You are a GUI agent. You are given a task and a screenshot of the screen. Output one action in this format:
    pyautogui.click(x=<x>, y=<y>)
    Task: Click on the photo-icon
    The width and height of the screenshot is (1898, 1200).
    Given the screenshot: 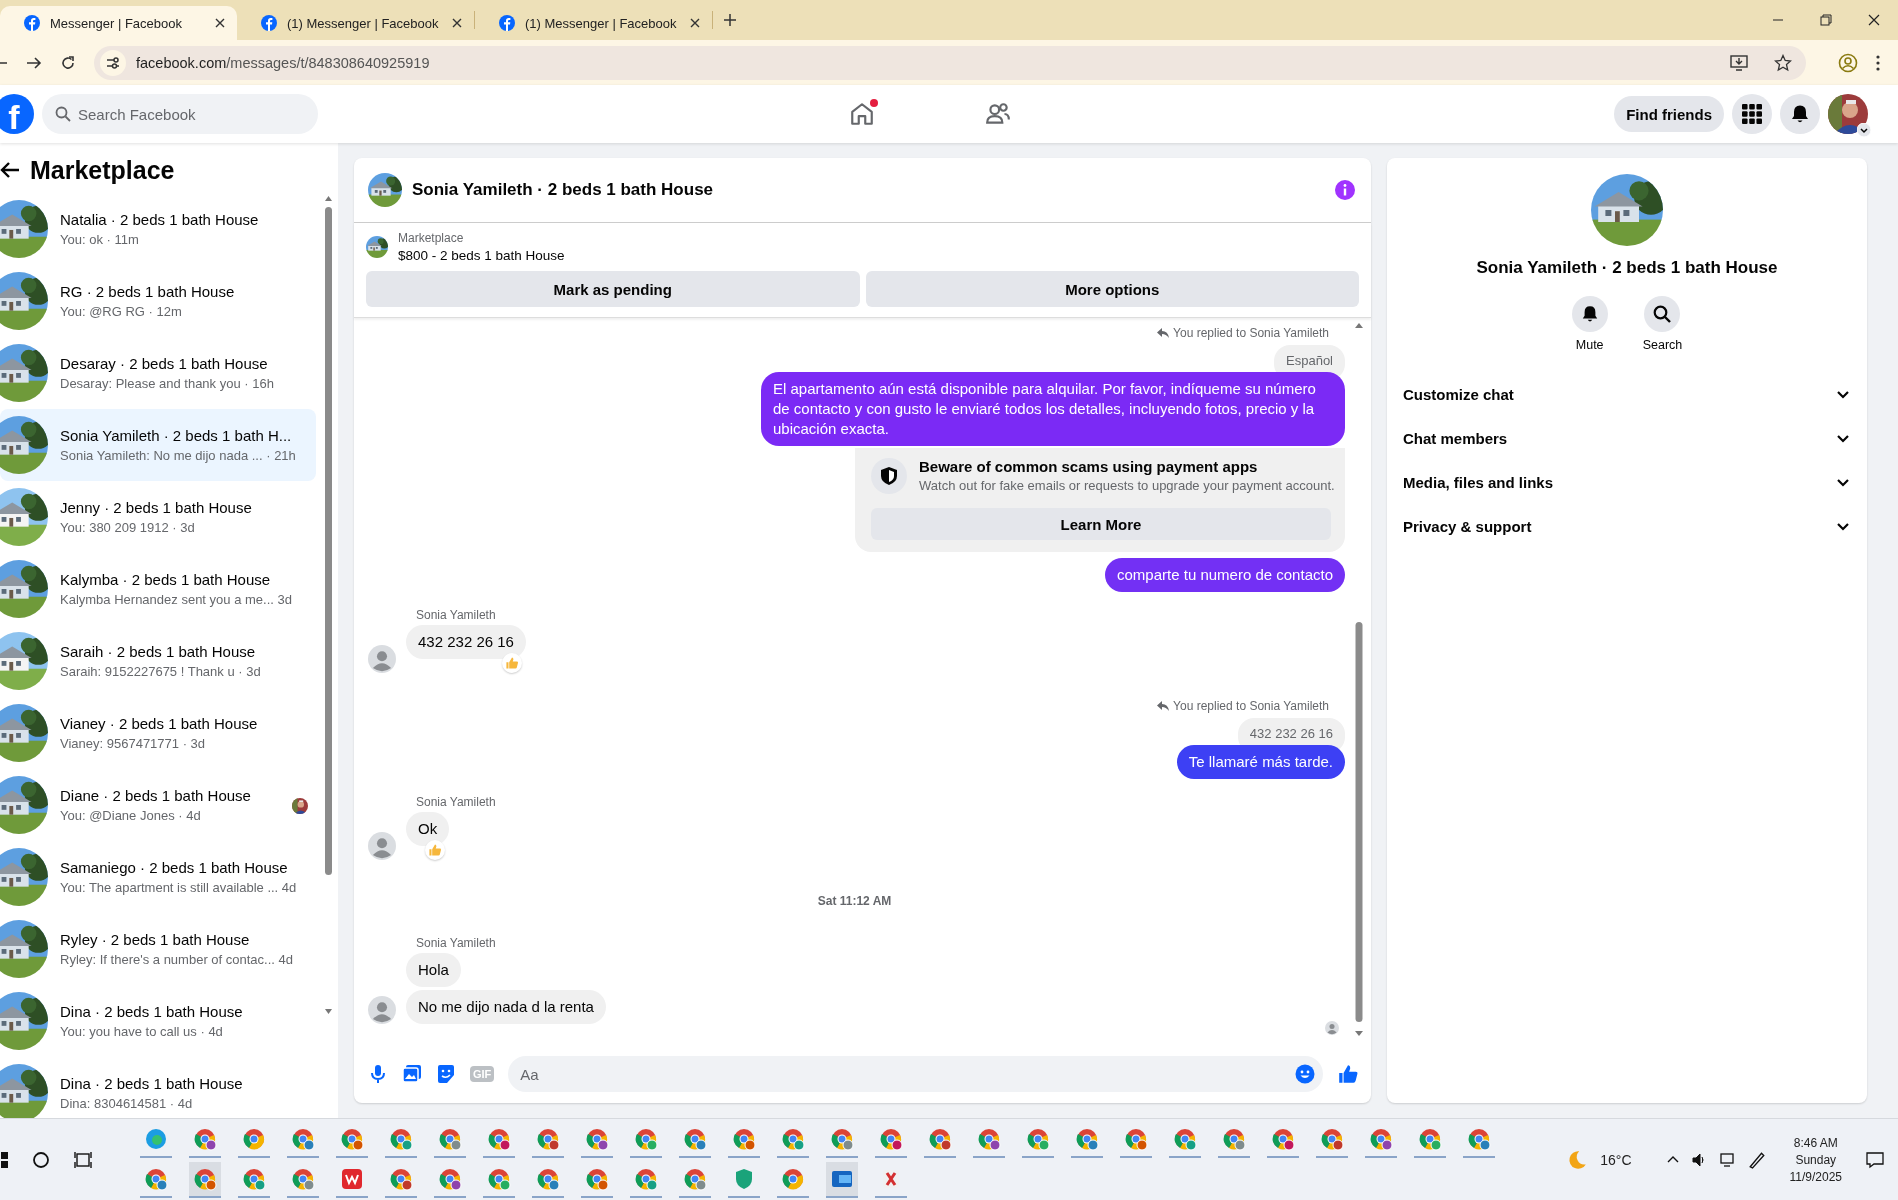 What is the action you would take?
    pyautogui.click(x=412, y=1074)
    